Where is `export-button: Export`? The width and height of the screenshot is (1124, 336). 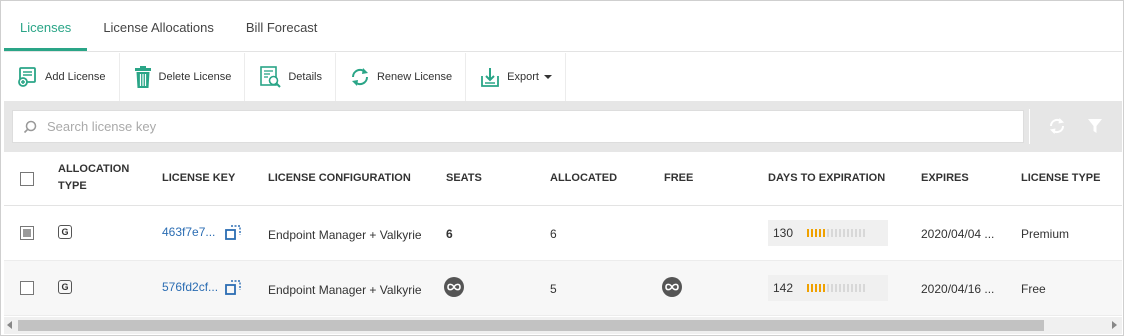
export-button: Export is located at coordinates (516, 77).